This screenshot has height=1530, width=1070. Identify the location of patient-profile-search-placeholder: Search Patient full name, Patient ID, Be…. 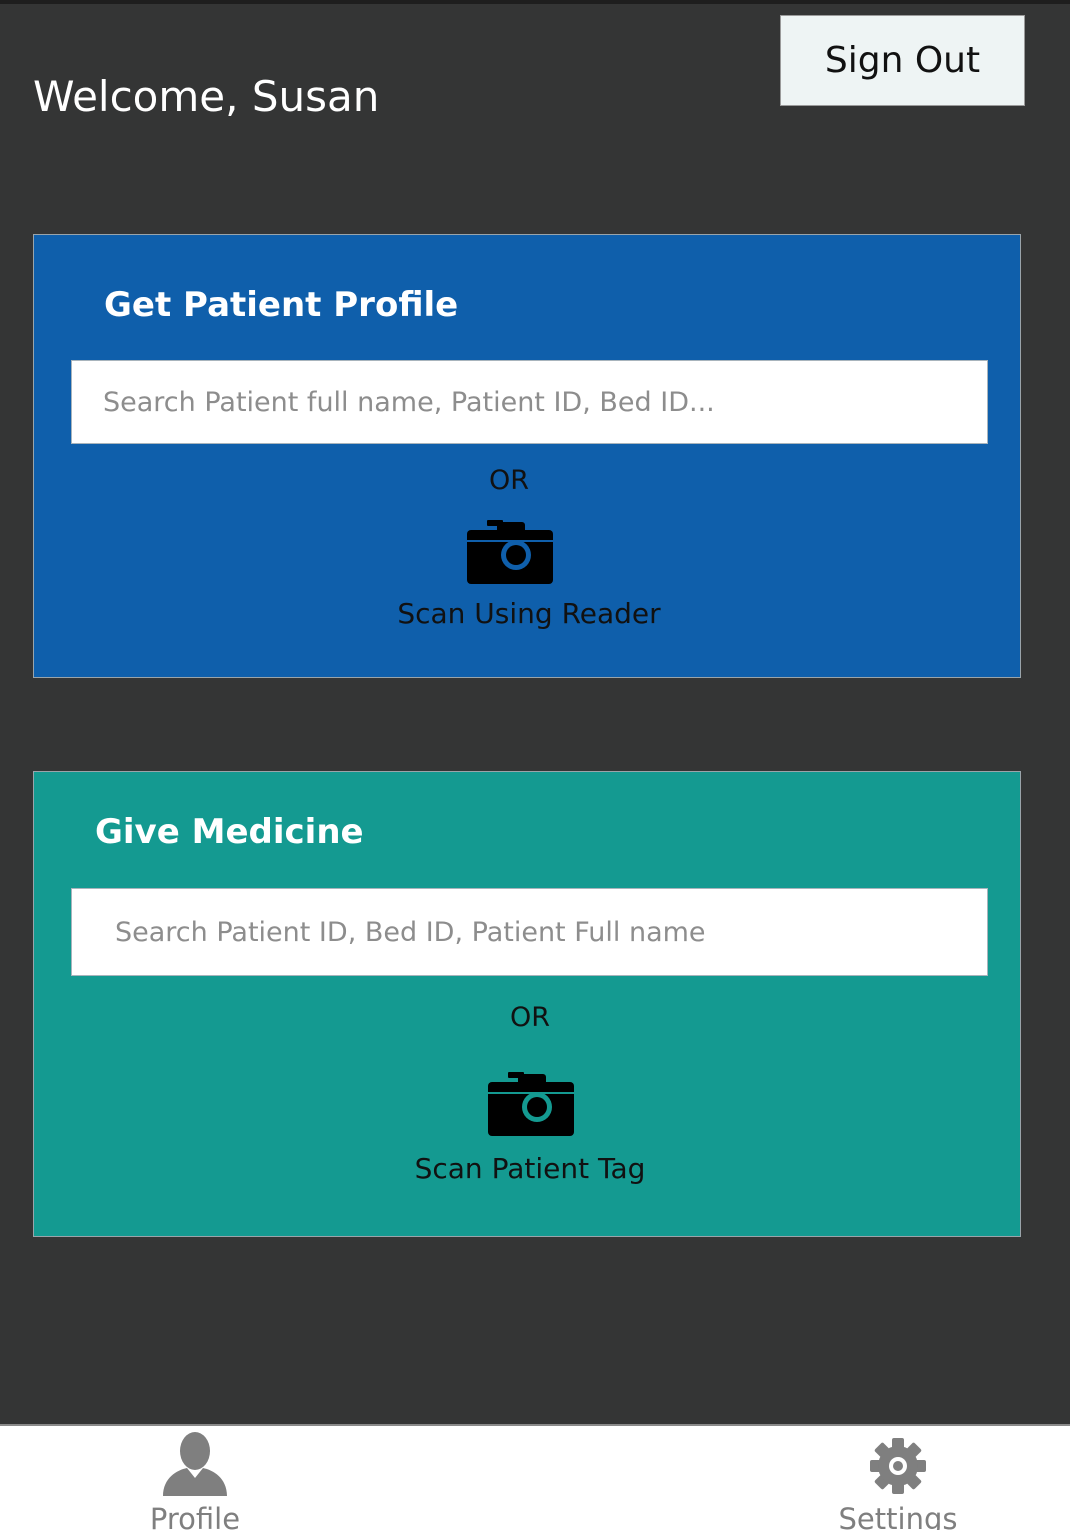
(409, 402).